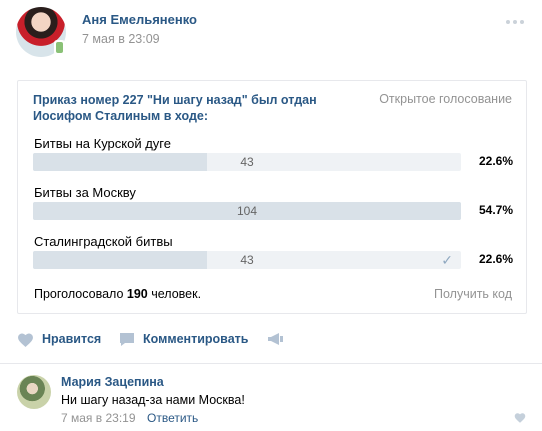 Image resolution: width=542 pixels, height=431 pixels. I want to click on share-button, so click(279, 339).